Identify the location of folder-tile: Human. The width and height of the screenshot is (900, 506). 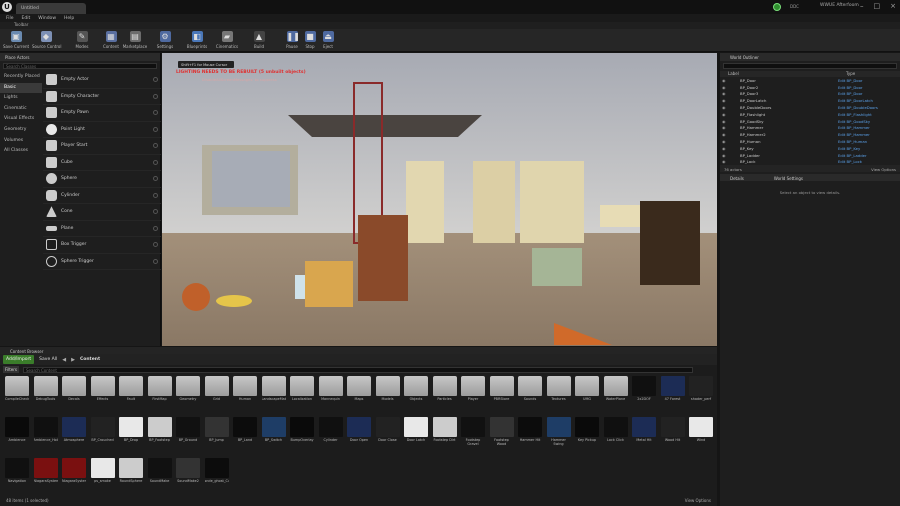
(245, 391).